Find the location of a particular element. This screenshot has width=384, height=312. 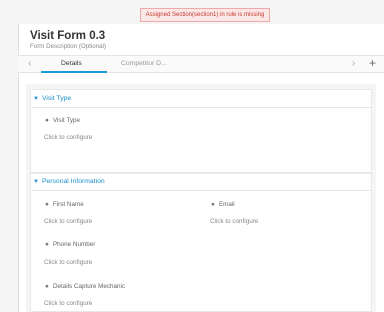

field-visit-type: ● Visit Type is located at coordinates (62, 120).